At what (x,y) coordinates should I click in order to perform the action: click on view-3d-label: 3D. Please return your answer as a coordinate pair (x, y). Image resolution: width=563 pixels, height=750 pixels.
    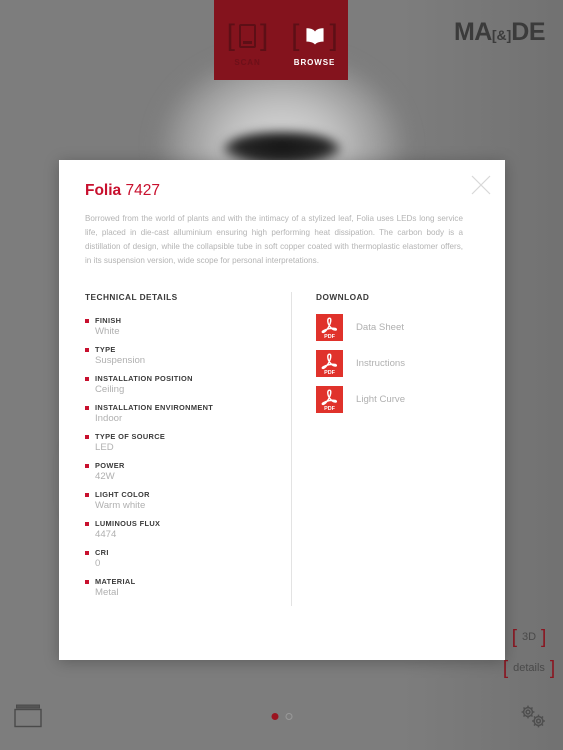
    Looking at the image, I should click on (529, 637).